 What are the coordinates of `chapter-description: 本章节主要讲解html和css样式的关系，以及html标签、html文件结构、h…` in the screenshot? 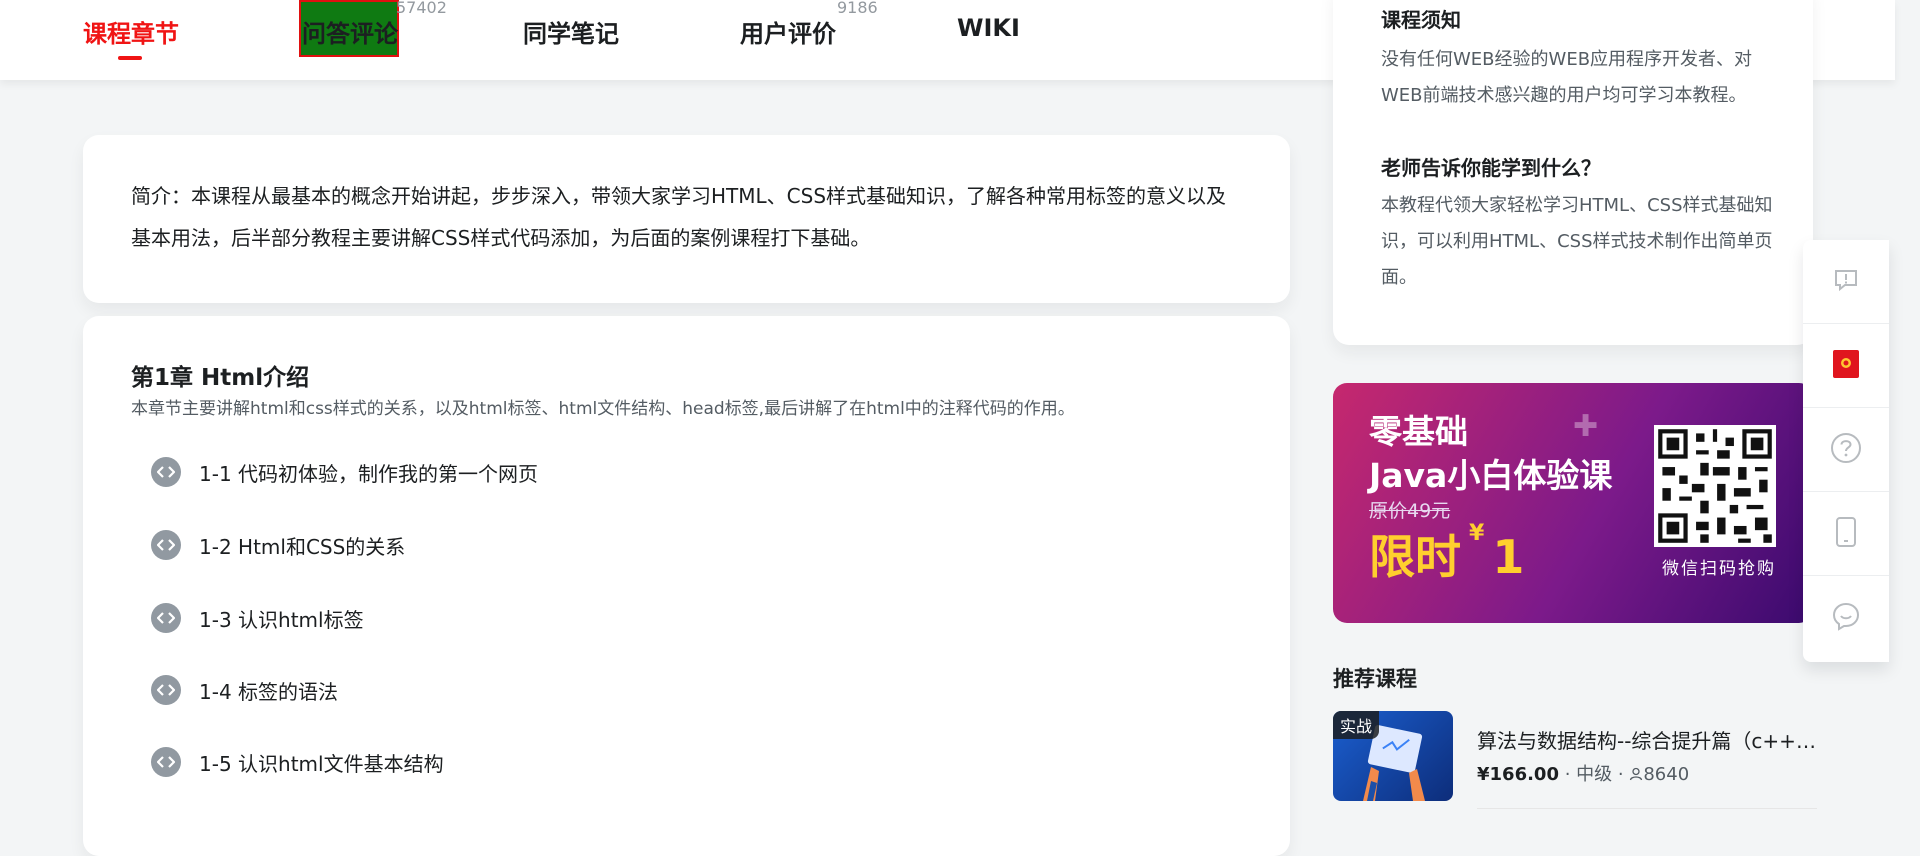 It's located at (603, 409).